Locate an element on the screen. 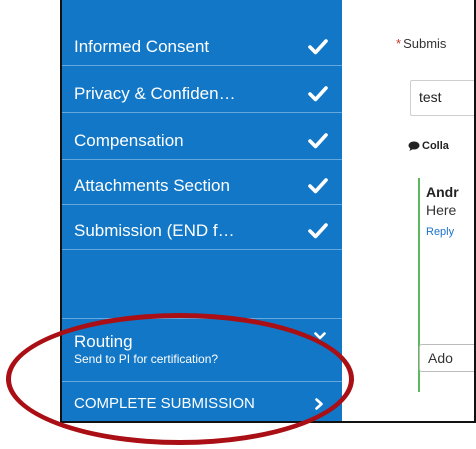 The width and height of the screenshot is (476, 449). chevron-down-icon is located at coordinates (320, 336).